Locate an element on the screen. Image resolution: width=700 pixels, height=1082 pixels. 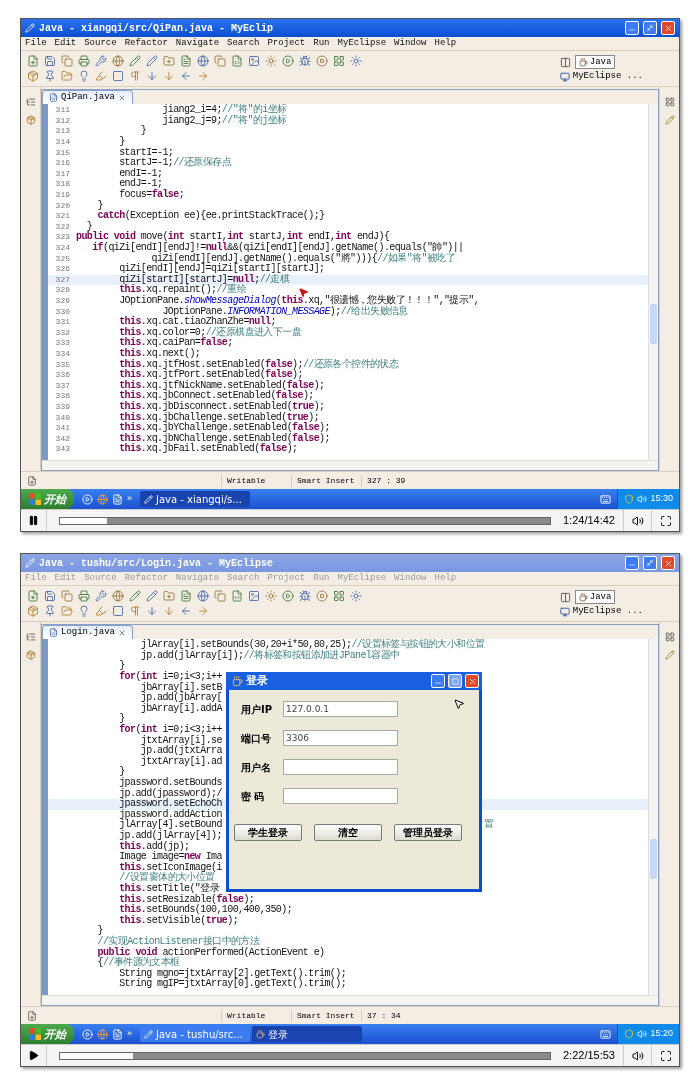
input-field: 3306 is located at coordinates (340, 738).